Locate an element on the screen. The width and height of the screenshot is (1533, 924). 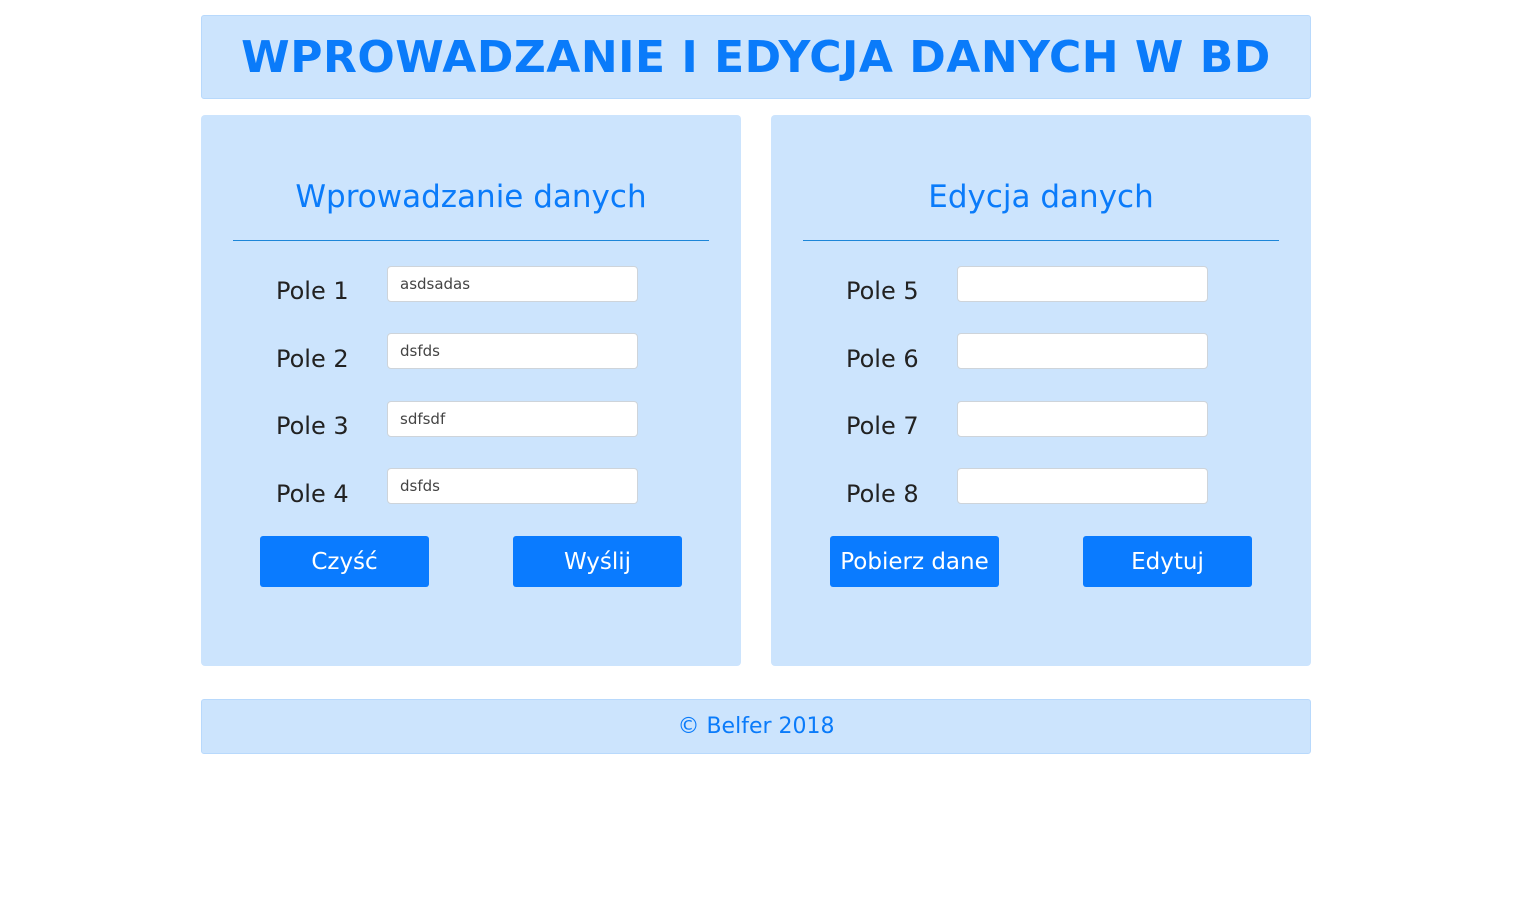
send-button: Wyślij is located at coordinates (597, 561).